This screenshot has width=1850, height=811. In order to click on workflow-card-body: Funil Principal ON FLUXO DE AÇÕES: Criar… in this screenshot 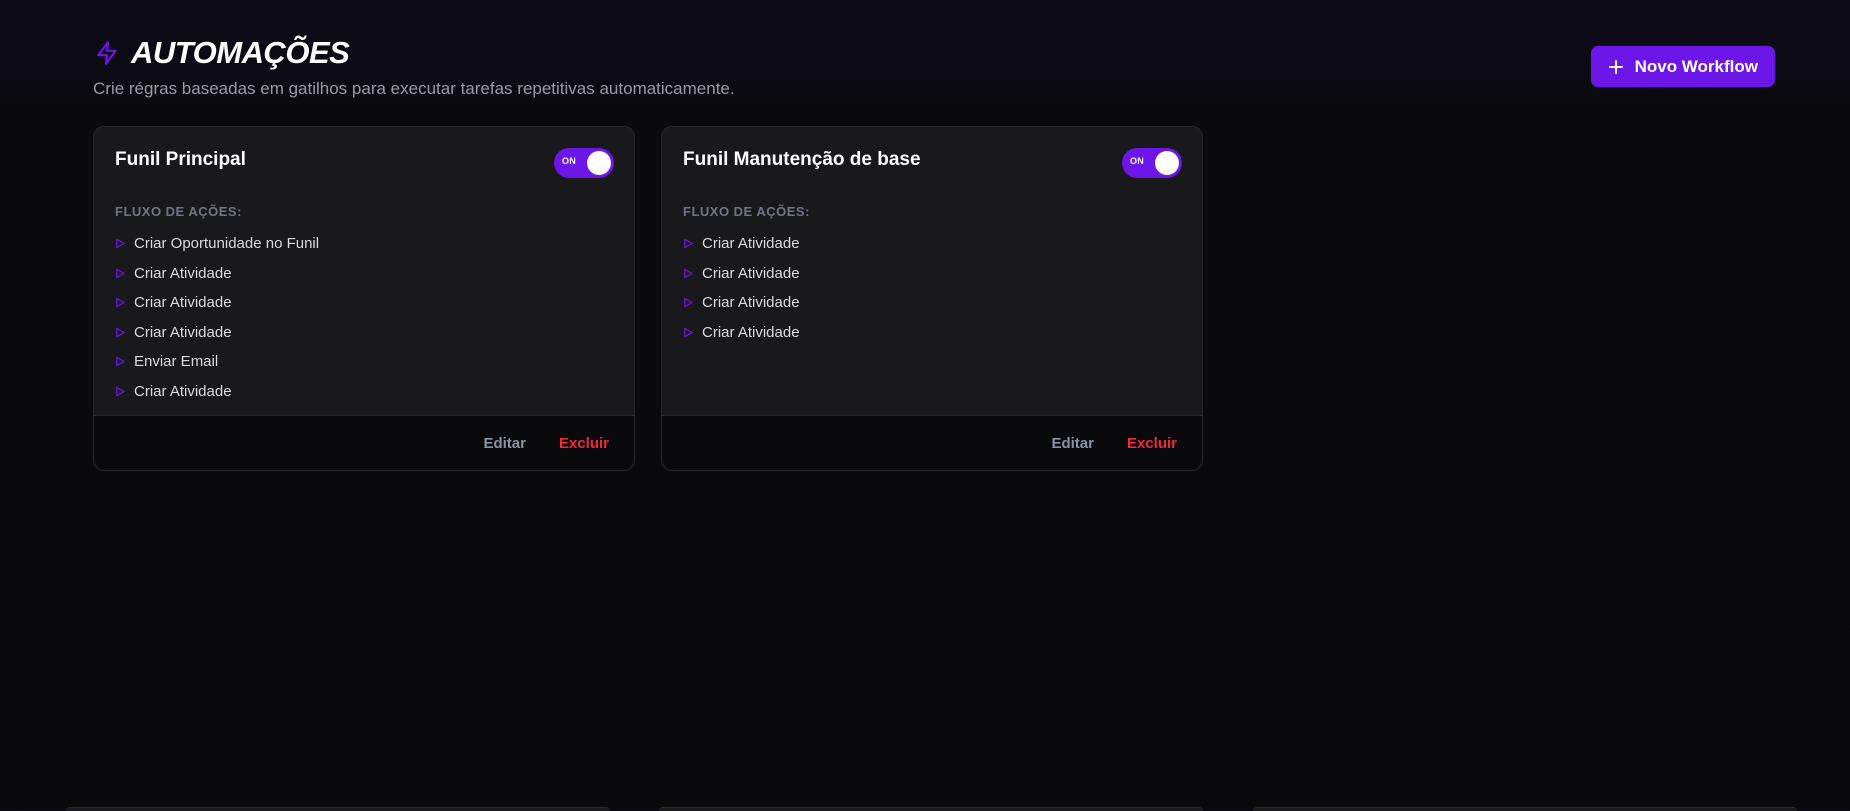, I will do `click(364, 271)`.